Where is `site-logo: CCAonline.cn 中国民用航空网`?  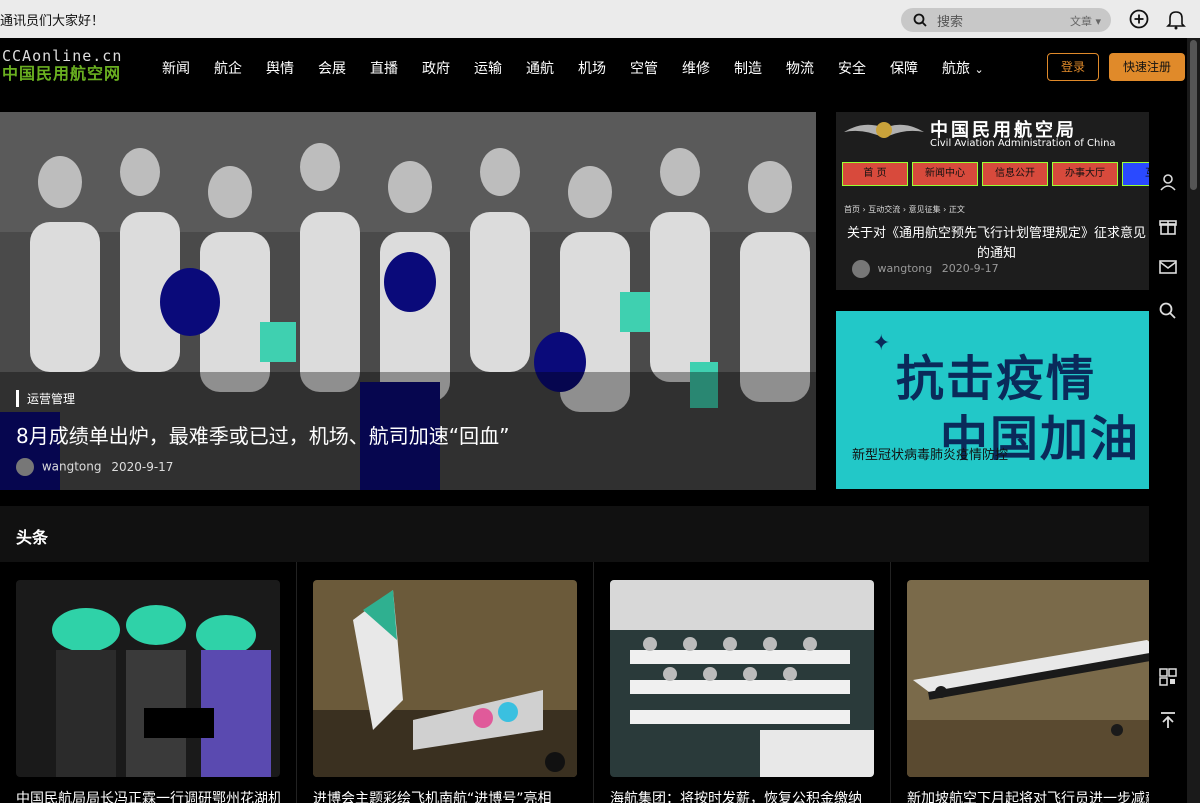 site-logo: CCAonline.cn 中国民用航空网 is located at coordinates (67, 68).